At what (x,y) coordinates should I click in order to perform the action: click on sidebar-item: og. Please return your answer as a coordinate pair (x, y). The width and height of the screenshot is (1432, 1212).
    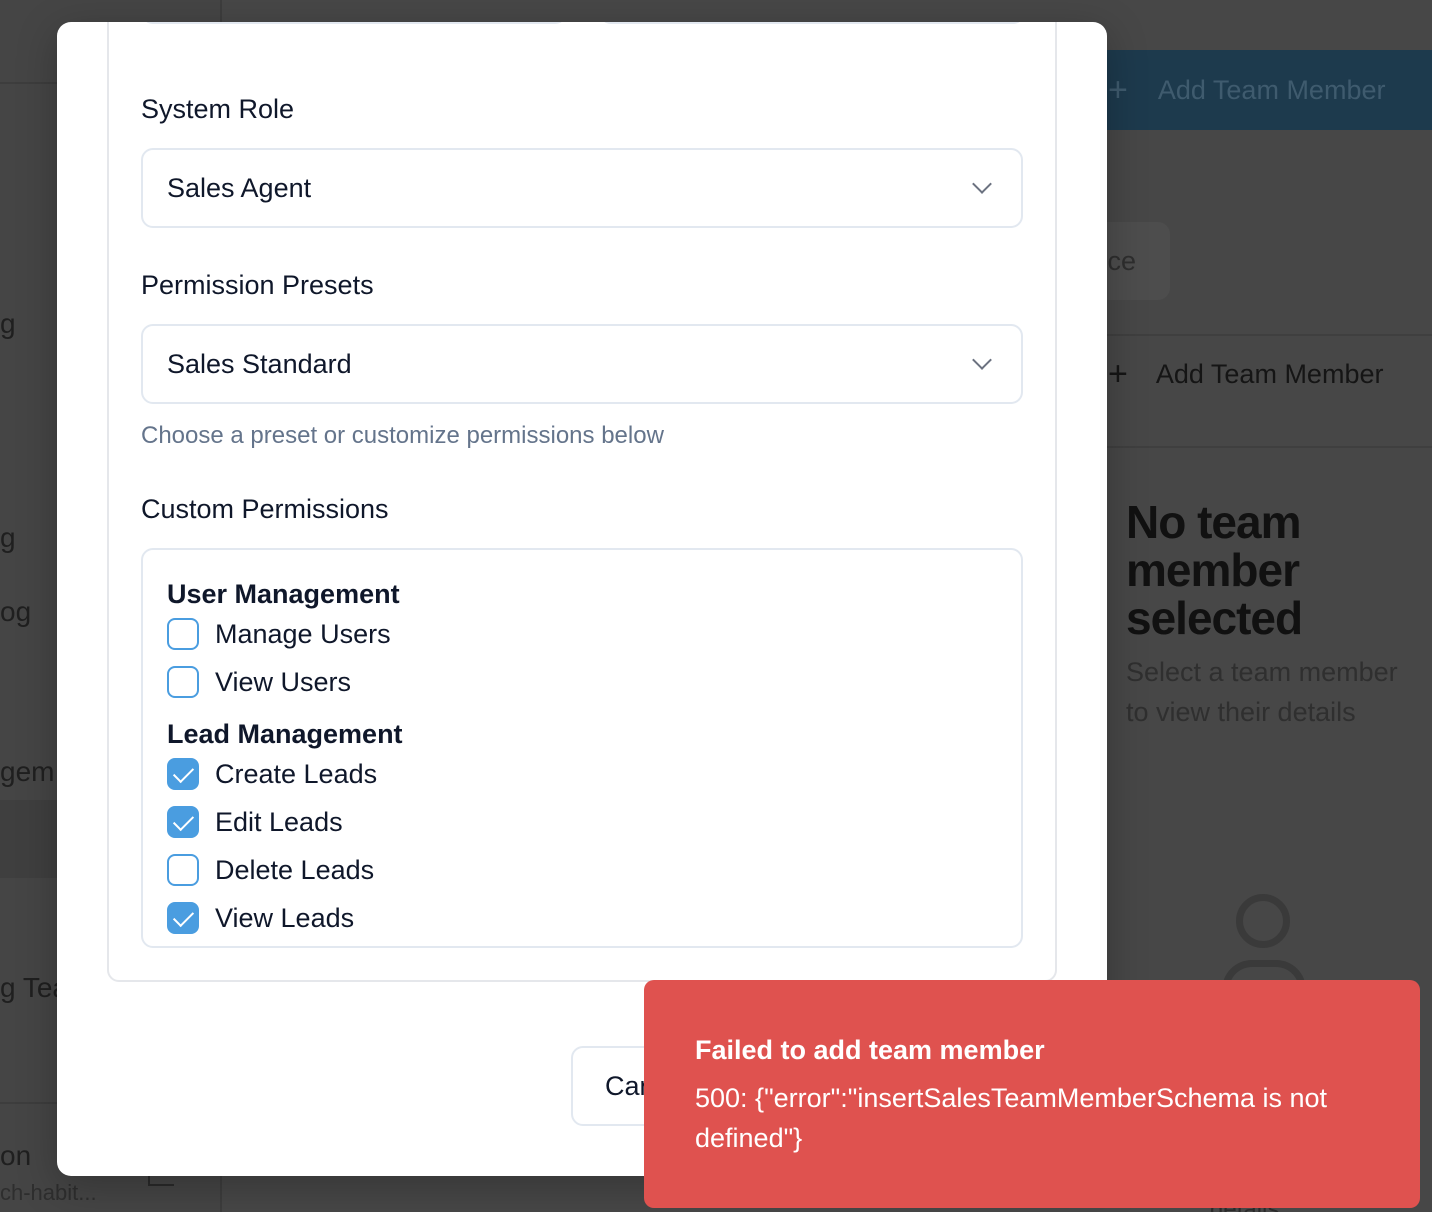
    Looking at the image, I should click on (15, 612).